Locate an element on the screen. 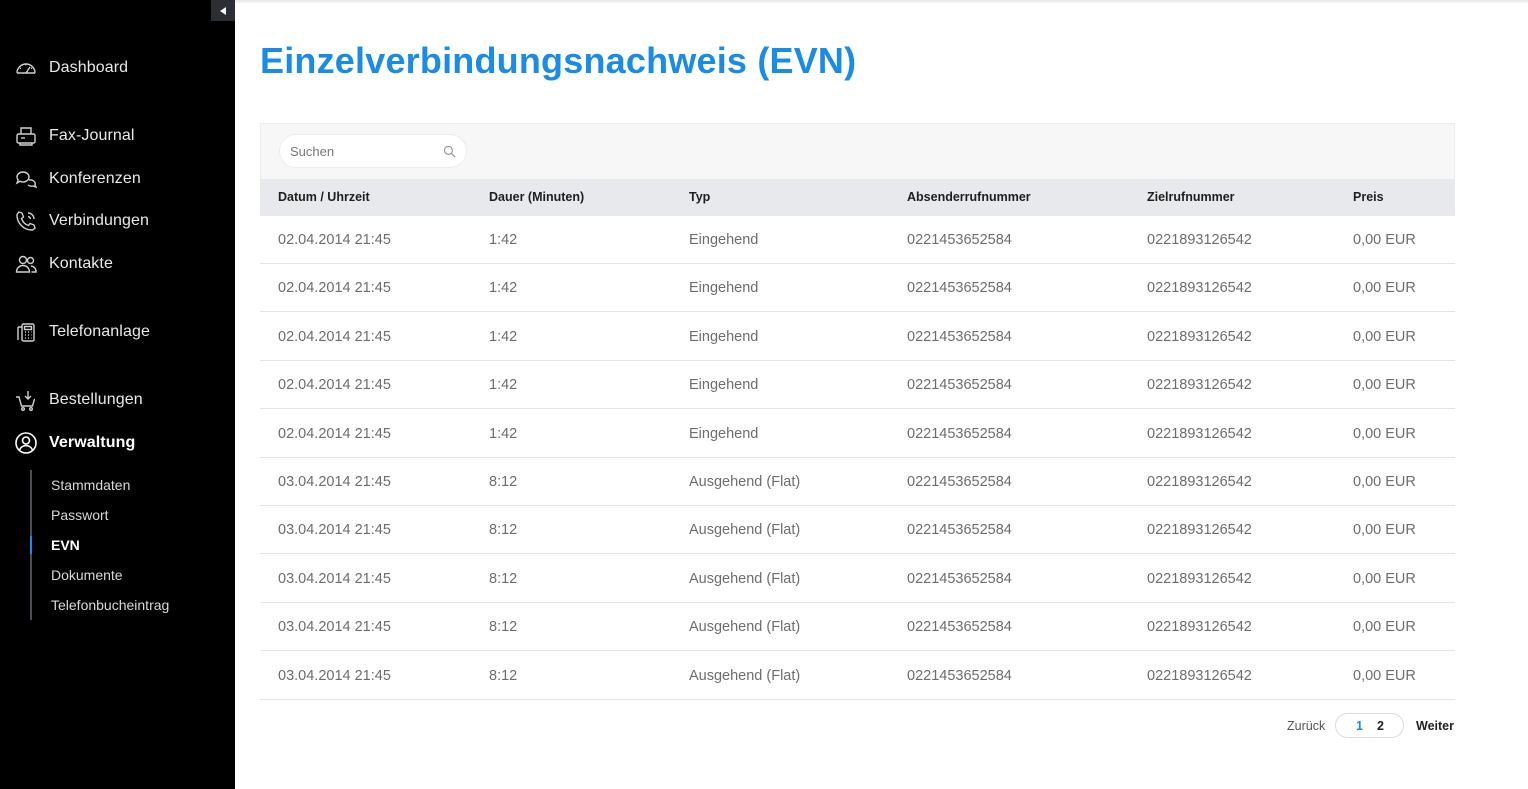 The width and height of the screenshot is (1528, 789). sidebar-item-verbindungen: Verbindungen is located at coordinates (117, 221).